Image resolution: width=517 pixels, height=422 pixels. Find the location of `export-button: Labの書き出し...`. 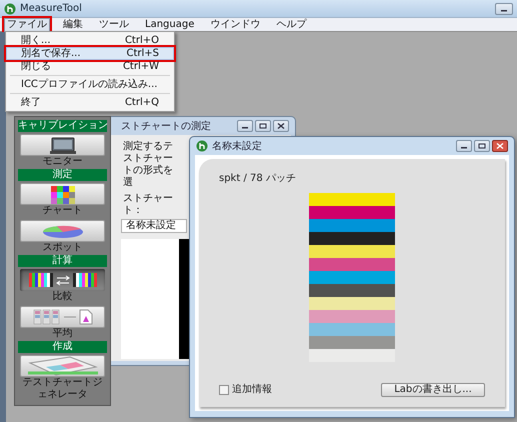

export-button: Labの書き出し... is located at coordinates (433, 389).